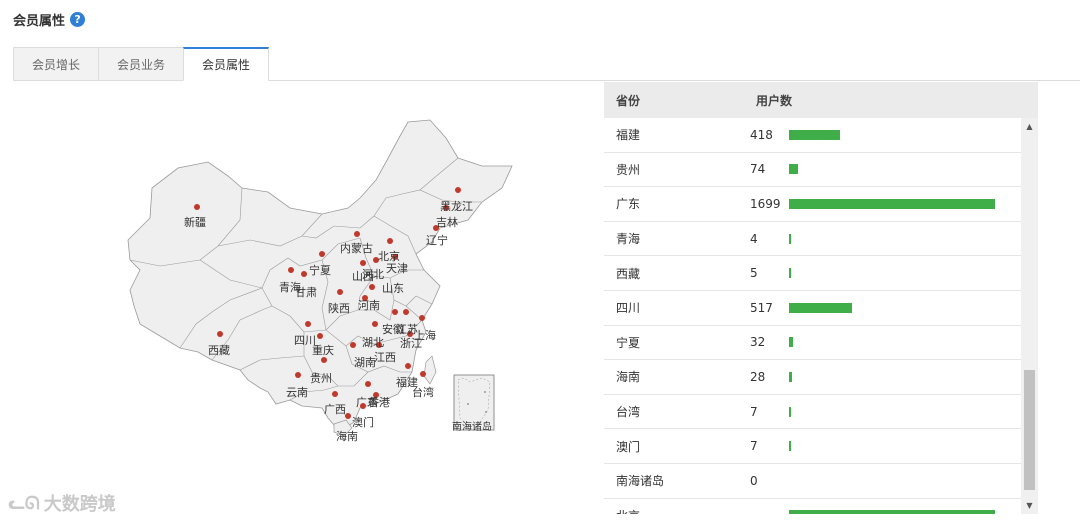 This screenshot has height=525, width=1080. Describe the element at coordinates (395, 312) in the screenshot. I see `dot-jiangsu` at that location.